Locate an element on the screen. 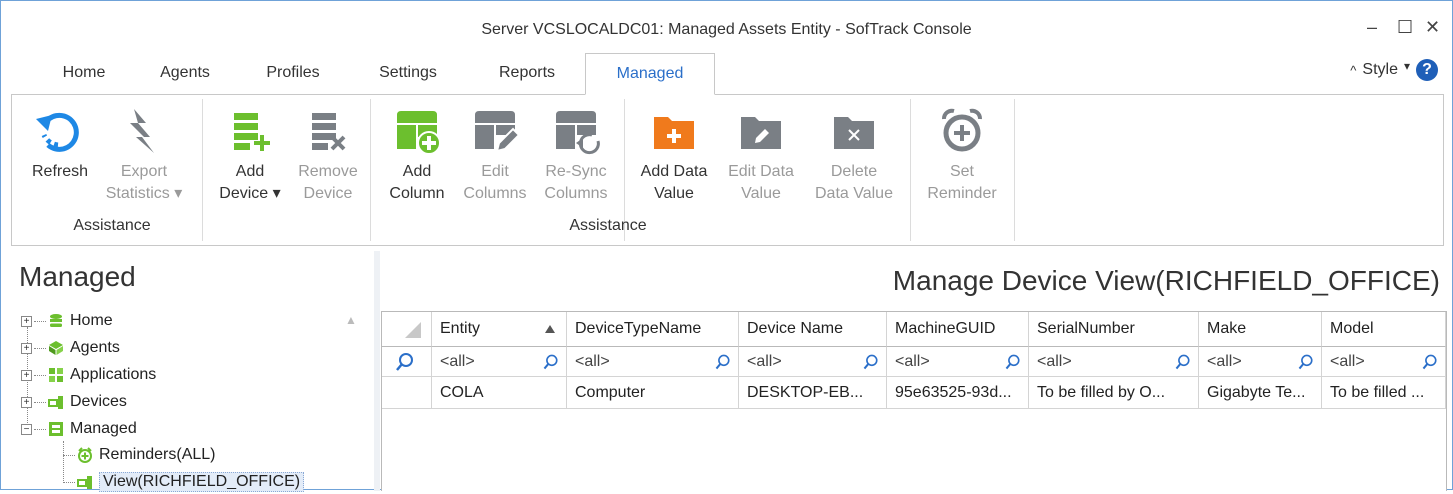 The height and width of the screenshot is (494, 1453). column-title: DeviceTypeName is located at coordinates (638, 328).